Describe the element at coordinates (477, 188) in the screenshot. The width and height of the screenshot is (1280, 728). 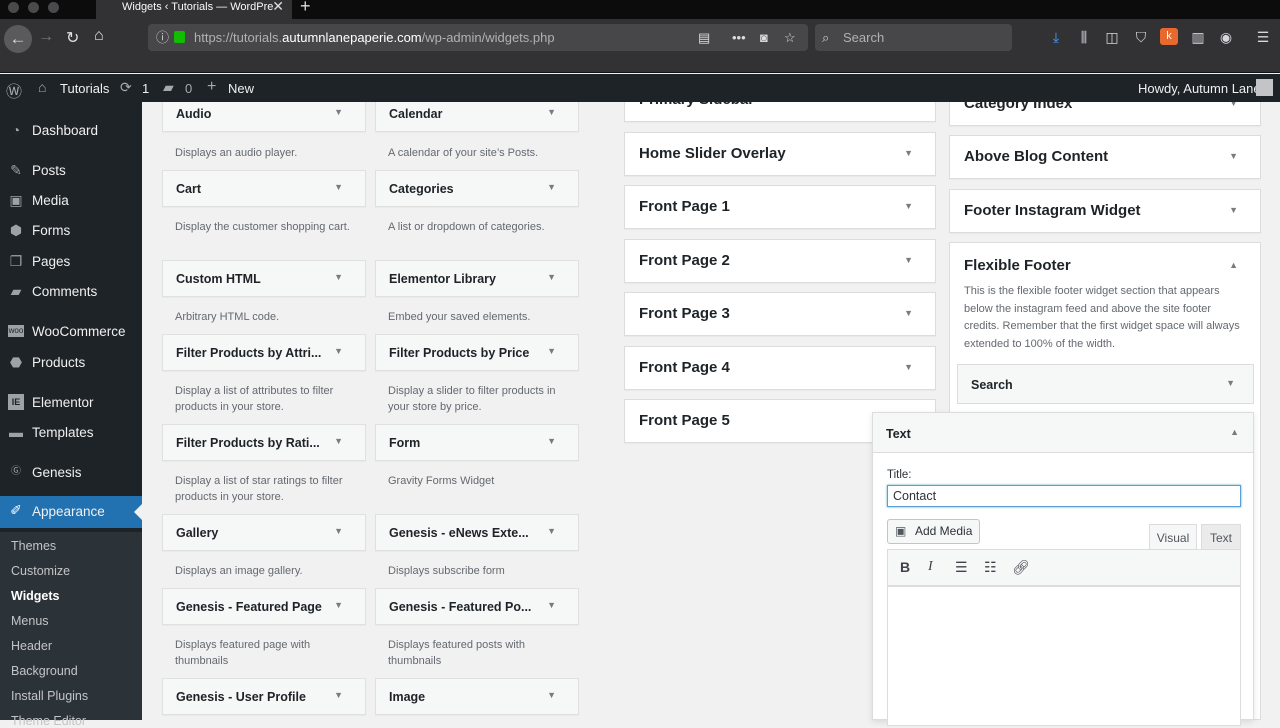
I see `widget-card: Categories ▼` at that location.